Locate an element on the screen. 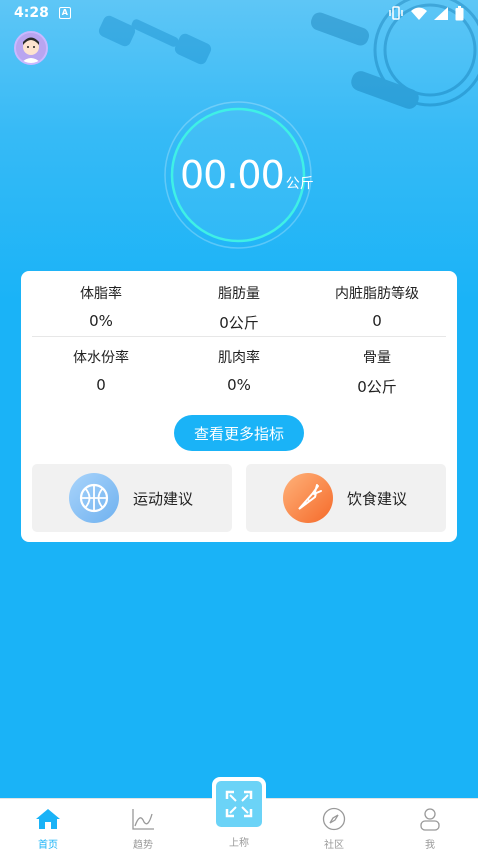  avatar is located at coordinates (31, 48).